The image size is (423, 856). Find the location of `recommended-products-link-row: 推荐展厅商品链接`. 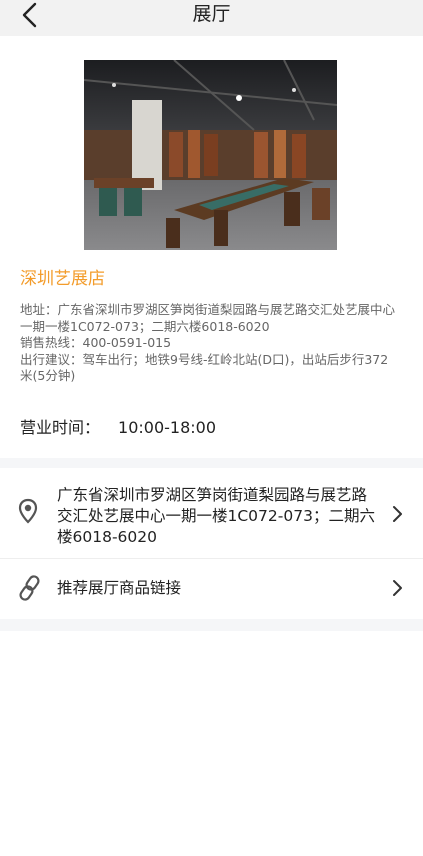

recommended-products-link-row: 推荐展厅商品链接 is located at coordinates (211, 589).